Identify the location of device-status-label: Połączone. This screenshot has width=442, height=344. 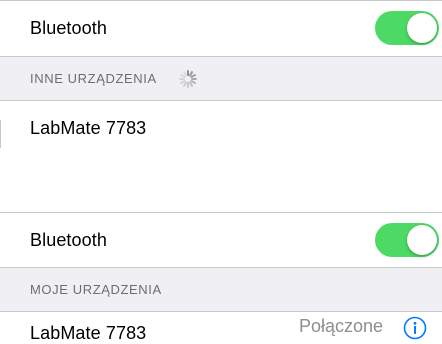
(341, 326).